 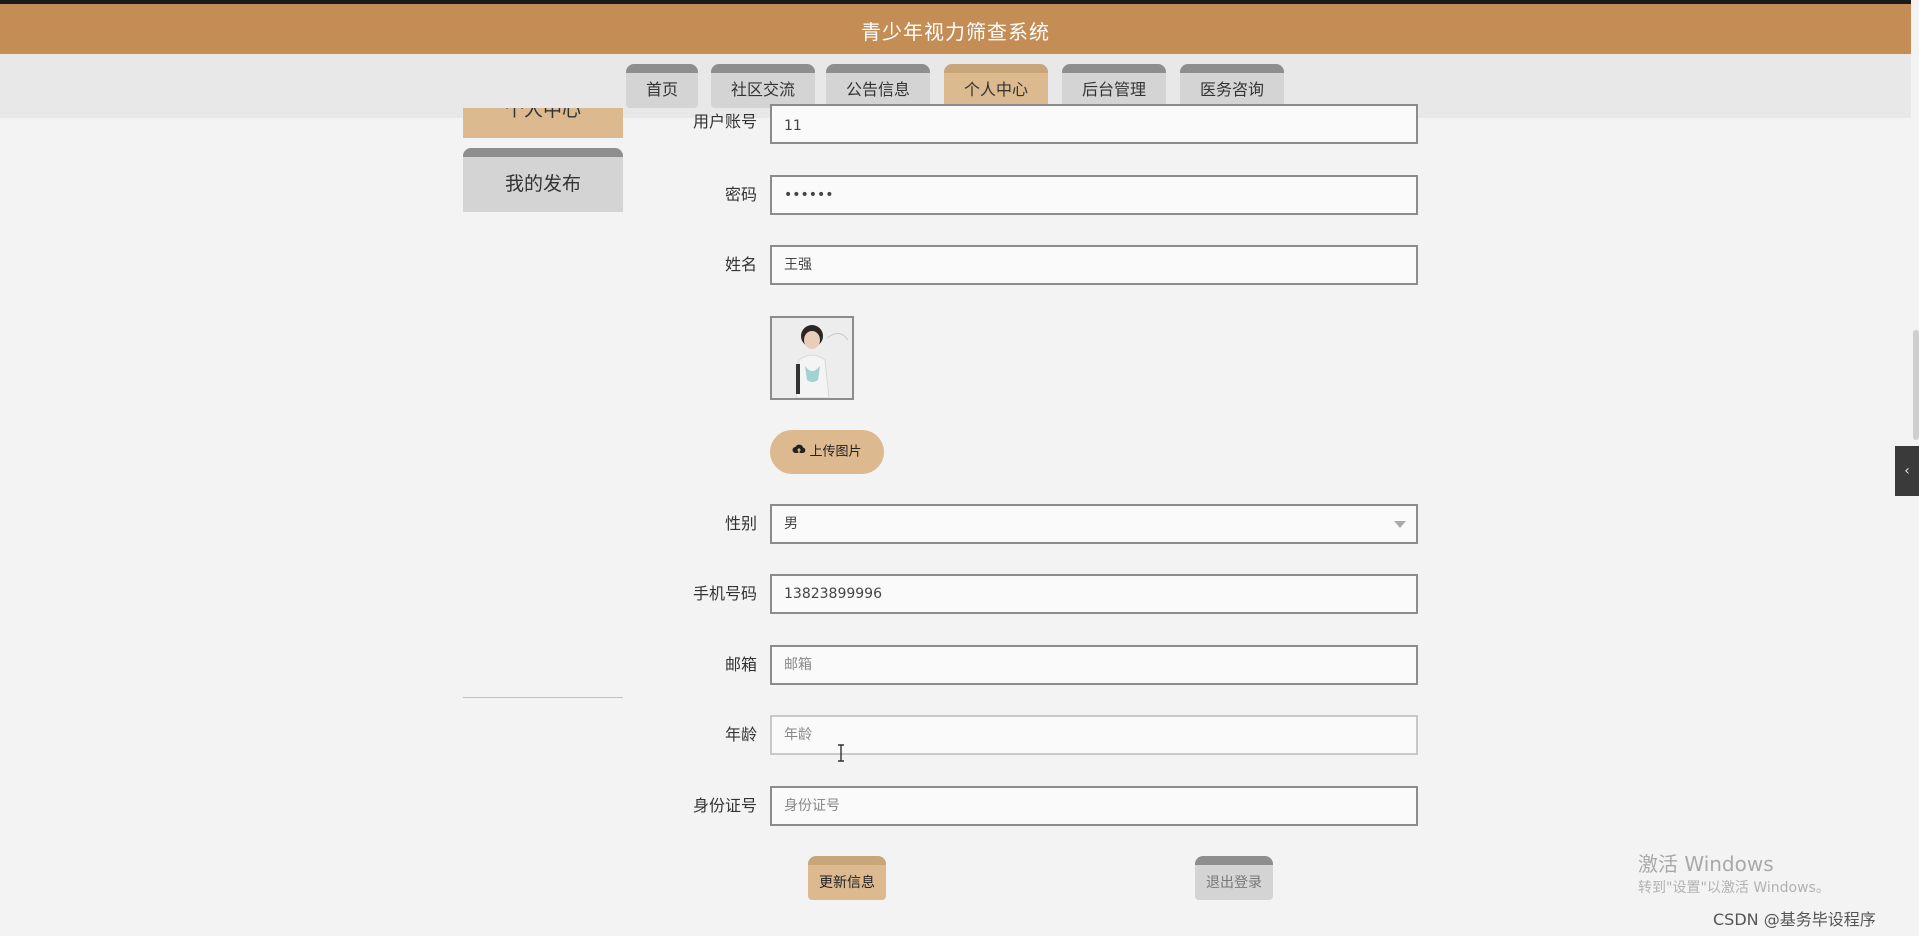 What do you see at coordinates (1794, 919) in the screenshot?
I see `csdn-watermark: CSDN @基务毕设程序` at bounding box center [1794, 919].